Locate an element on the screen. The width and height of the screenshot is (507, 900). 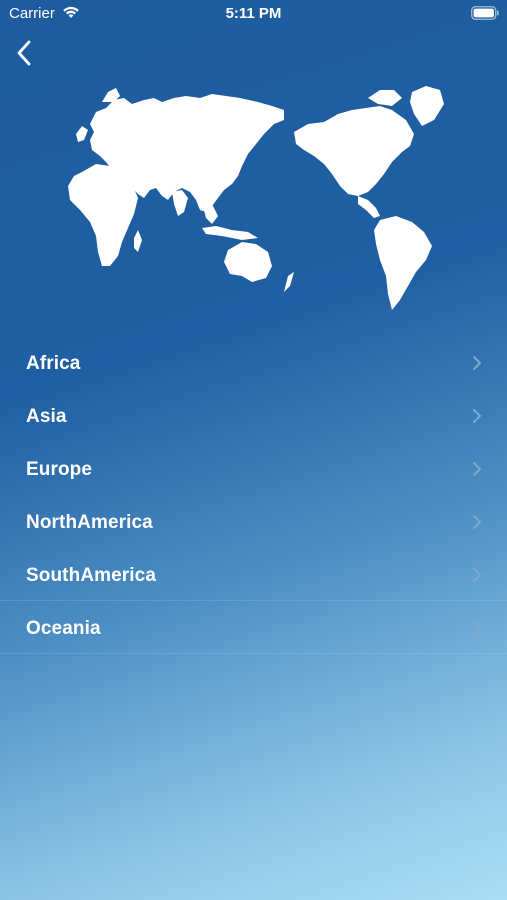
row-divider is located at coordinates (253, 653).